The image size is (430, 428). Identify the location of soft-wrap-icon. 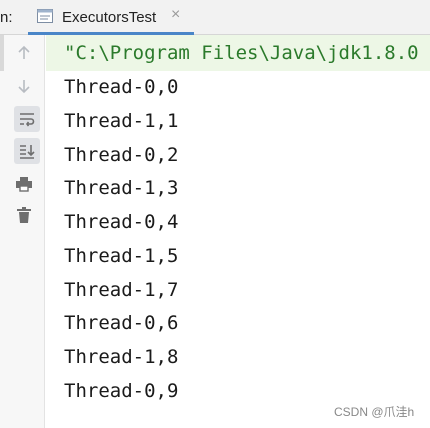
(27, 119).